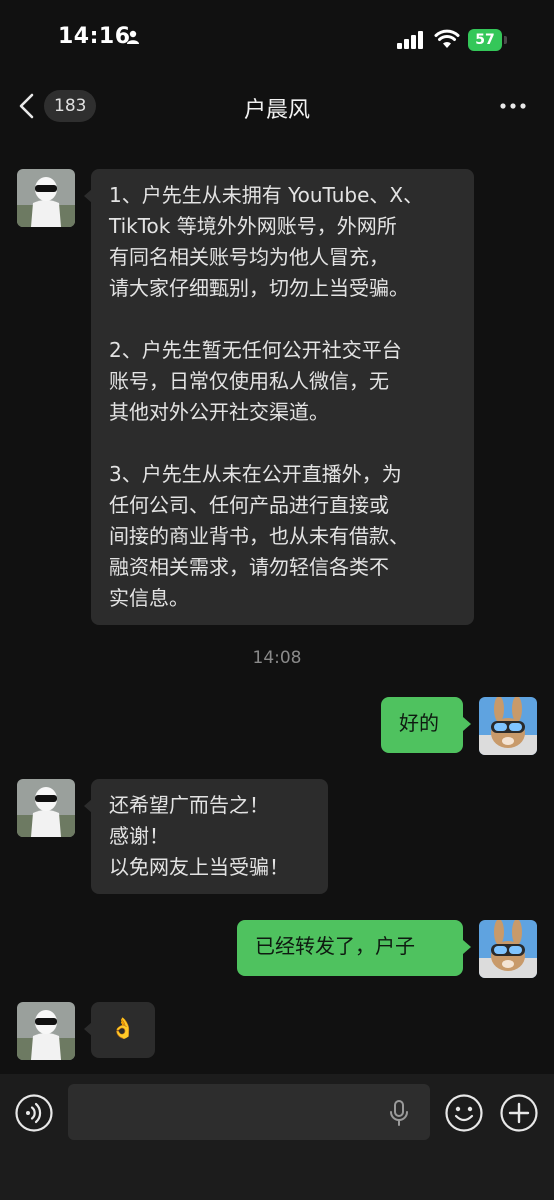 This screenshot has width=554, height=1200. Describe the element at coordinates (399, 1113) in the screenshot. I see `microphone-icon` at that location.